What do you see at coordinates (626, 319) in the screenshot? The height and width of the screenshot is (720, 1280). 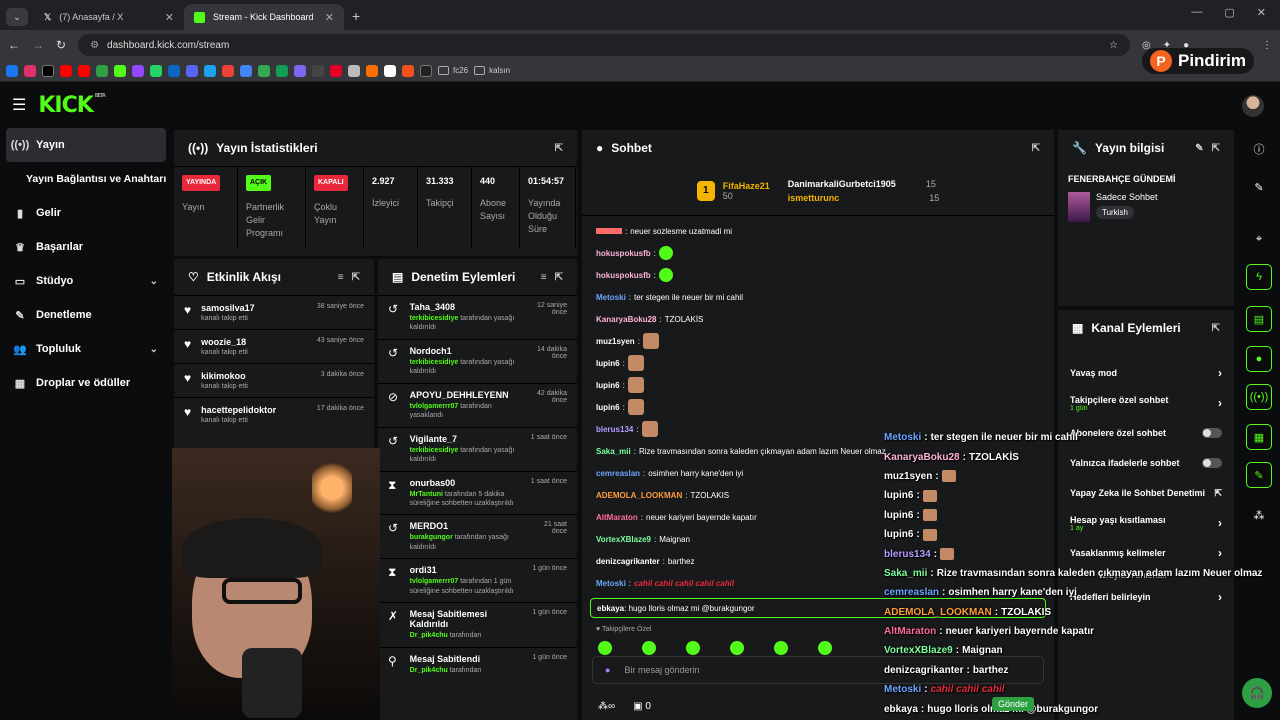 I see `chat-username: KanaryaBoku28` at bounding box center [626, 319].